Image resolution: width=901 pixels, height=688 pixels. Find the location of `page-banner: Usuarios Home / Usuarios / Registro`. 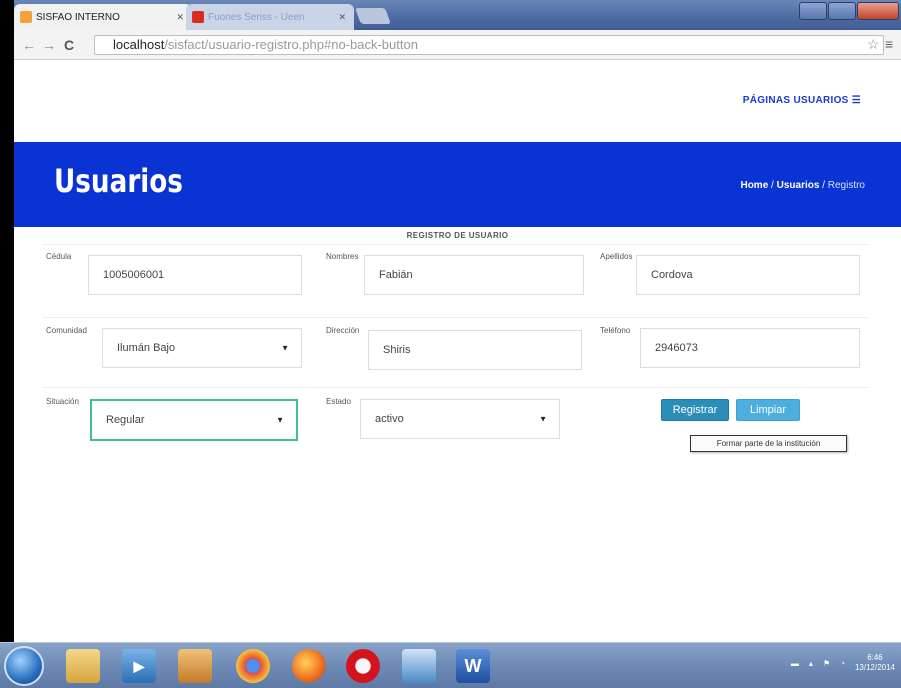

page-banner: Usuarios Home / Usuarios / Registro is located at coordinates (457, 184).